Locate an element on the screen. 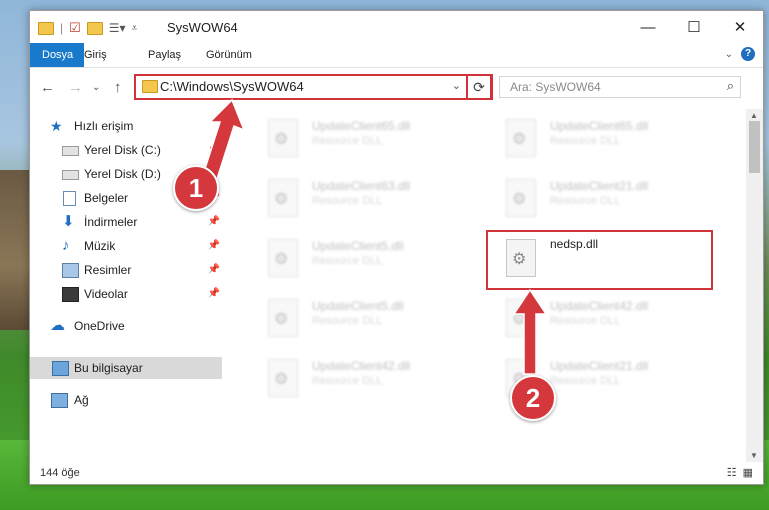 Image resolution: width=769 pixels, height=510 pixels. ribbon-expand-icon: ⌄ is located at coordinates (729, 54).